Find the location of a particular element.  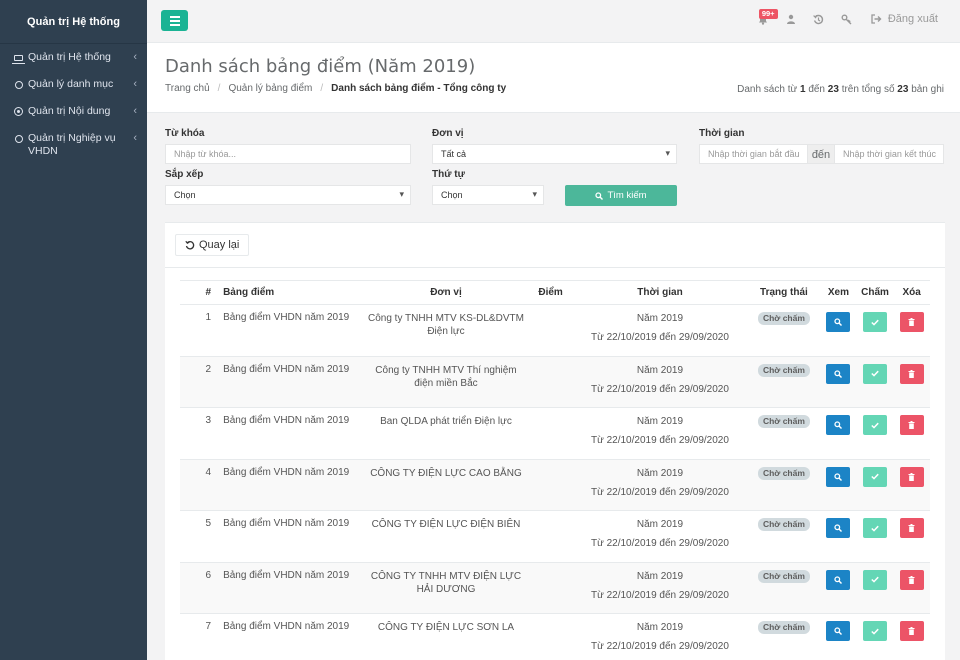

history-icon is located at coordinates (818, 19).